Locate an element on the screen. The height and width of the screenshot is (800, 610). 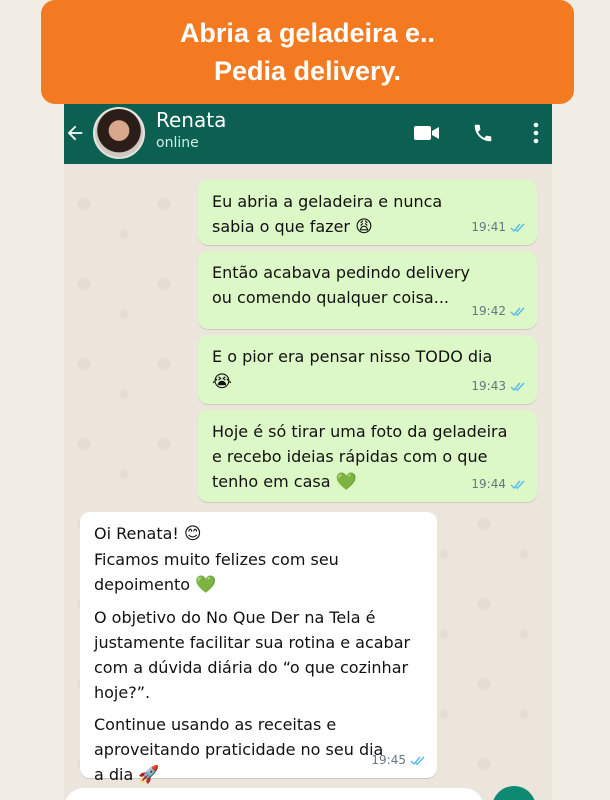
voice-call-button is located at coordinates (483, 133).